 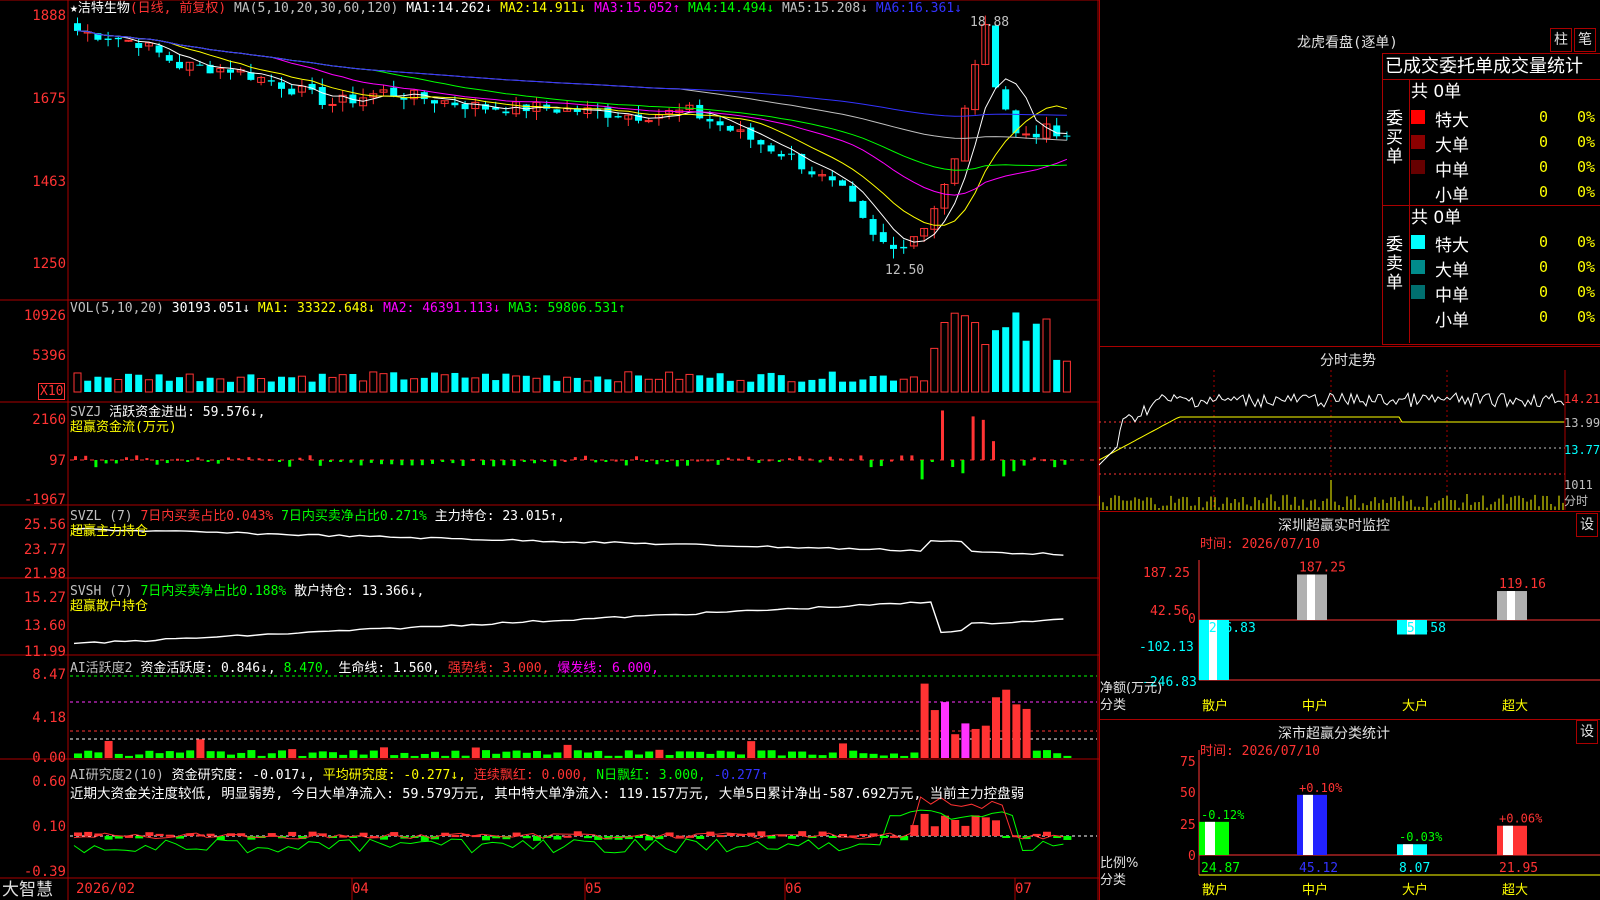 I want to click on intraday-title: 分时走势, so click(x=1348, y=361).